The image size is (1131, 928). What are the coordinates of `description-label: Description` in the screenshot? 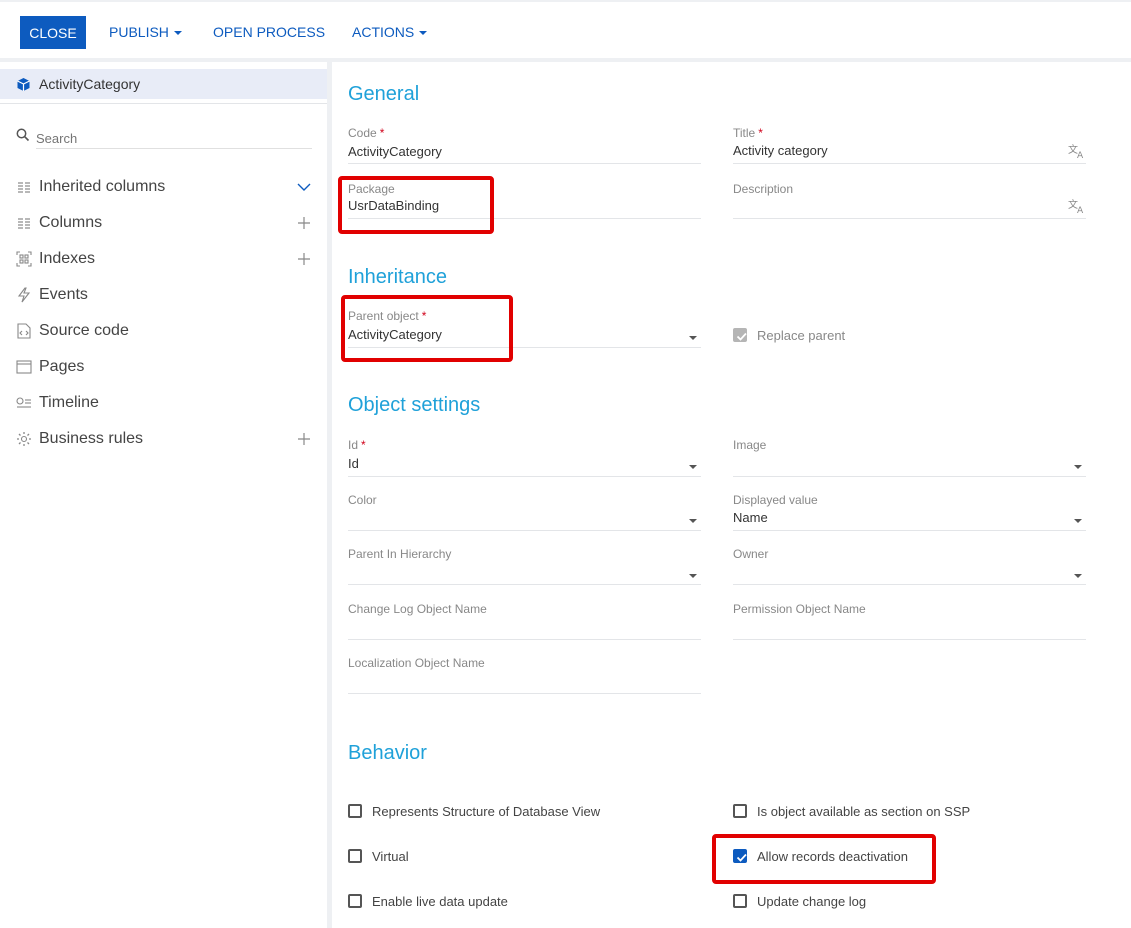 It's located at (763, 189).